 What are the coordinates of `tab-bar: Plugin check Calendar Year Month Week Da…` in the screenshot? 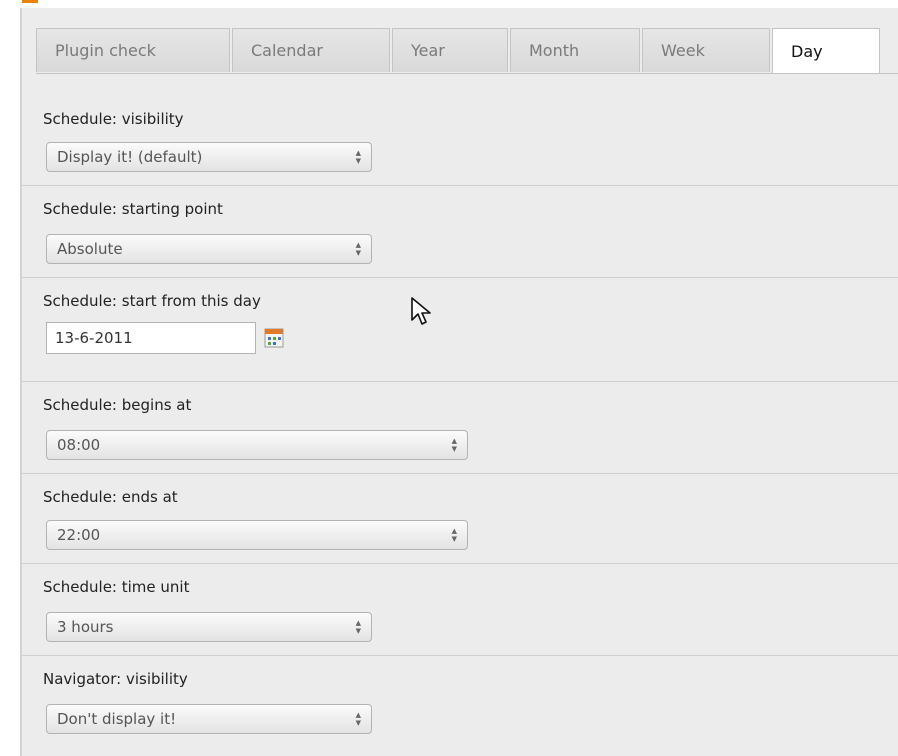 It's located at (459, 51).